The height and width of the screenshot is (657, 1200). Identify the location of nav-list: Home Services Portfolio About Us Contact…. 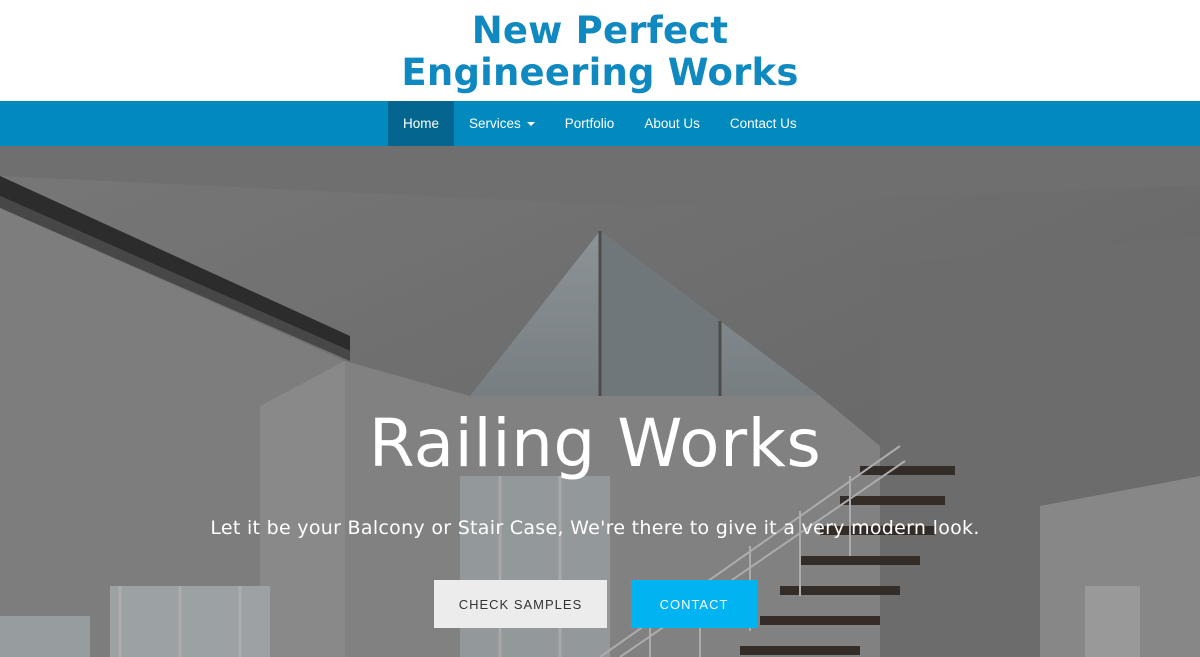
(600, 123).